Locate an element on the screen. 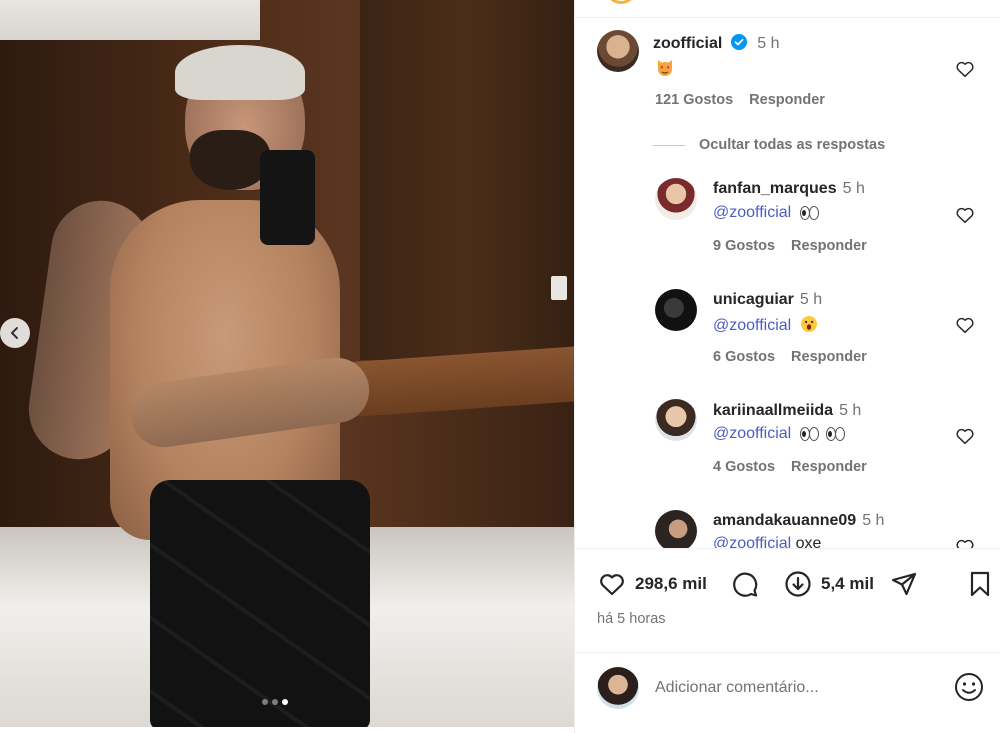  reply-meta: 9 Gostos Responder is located at coordinates (790, 246).